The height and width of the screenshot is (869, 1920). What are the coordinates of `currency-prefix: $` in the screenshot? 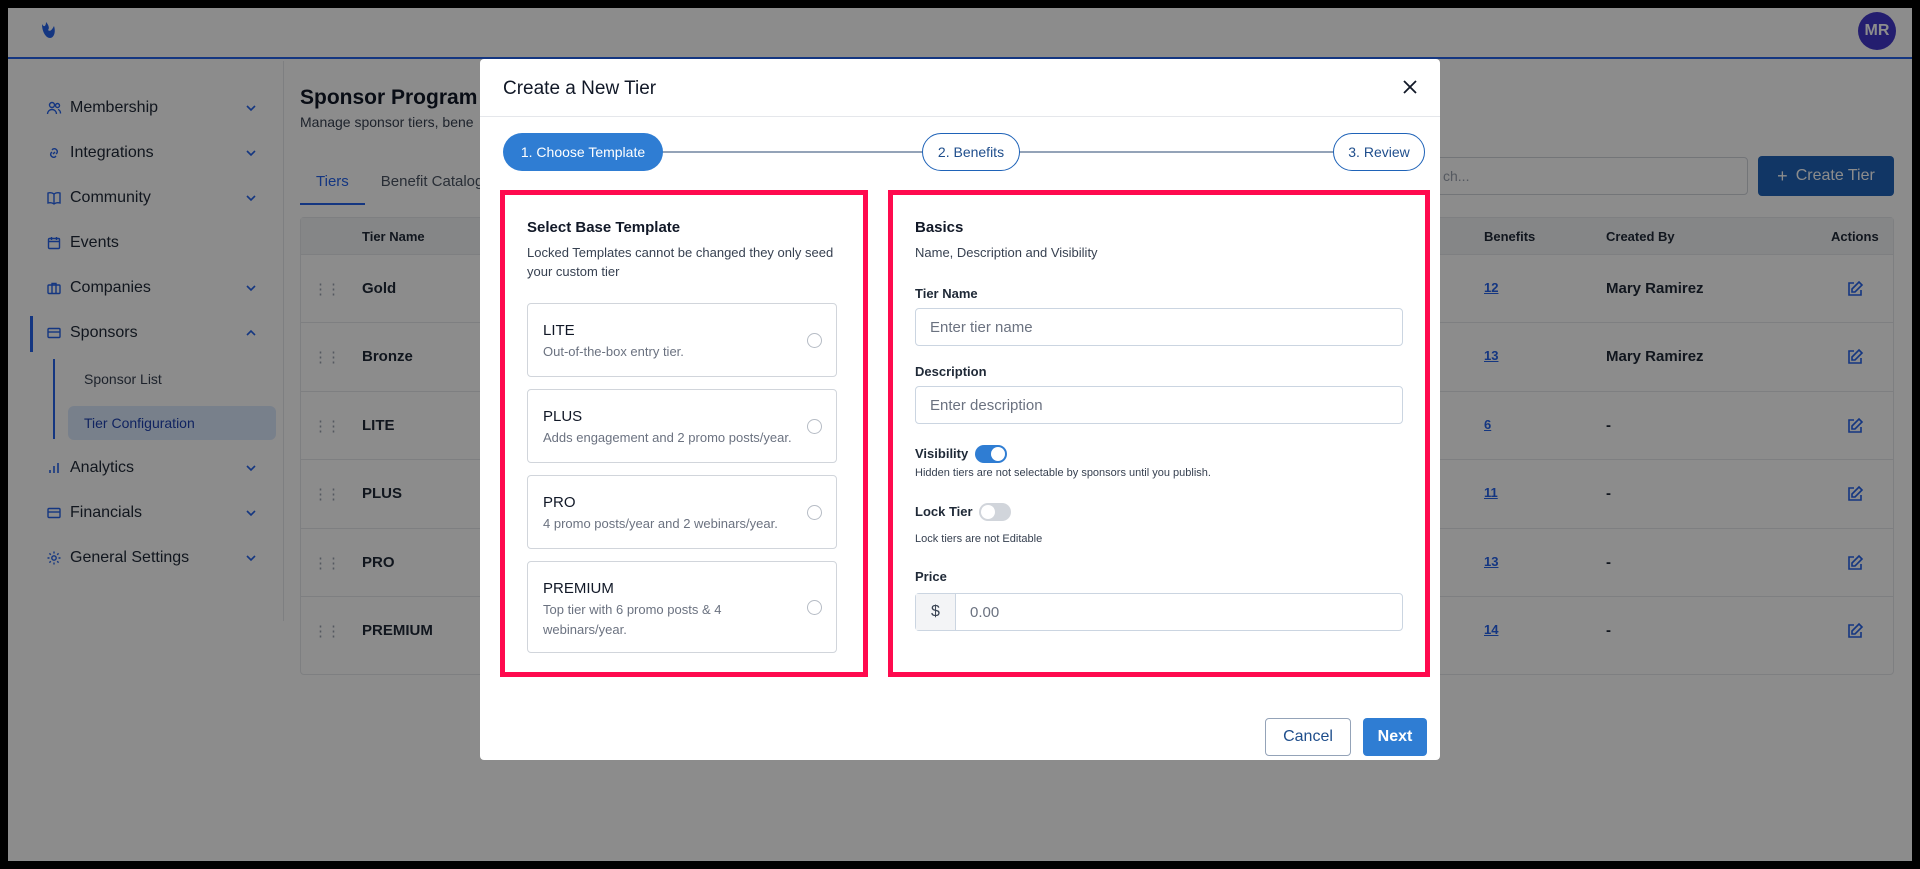 It's located at (936, 612).